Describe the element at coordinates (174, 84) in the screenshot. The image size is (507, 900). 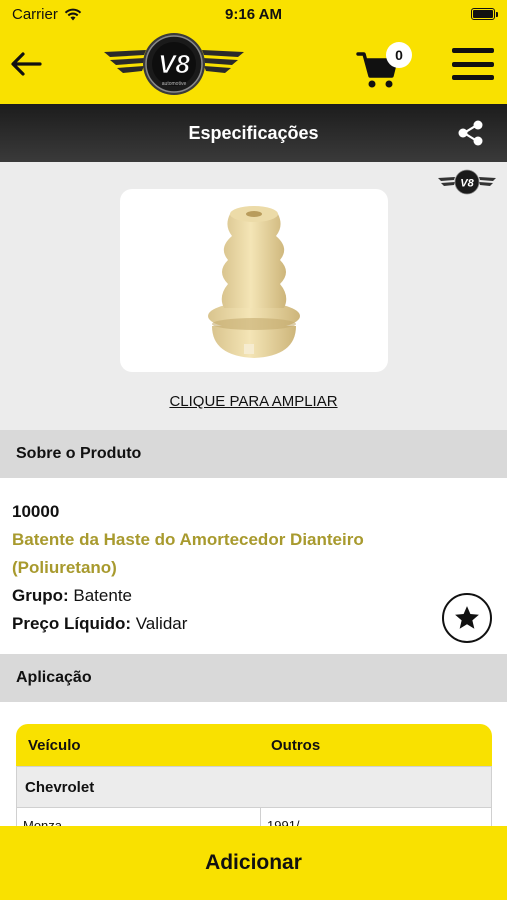
I see `logo-subtext: automotive` at that location.